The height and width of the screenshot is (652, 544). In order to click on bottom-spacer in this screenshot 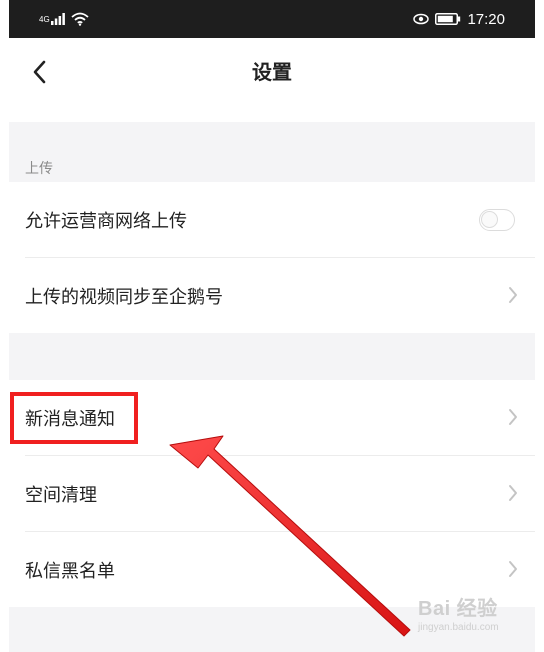, I will do `click(272, 629)`.